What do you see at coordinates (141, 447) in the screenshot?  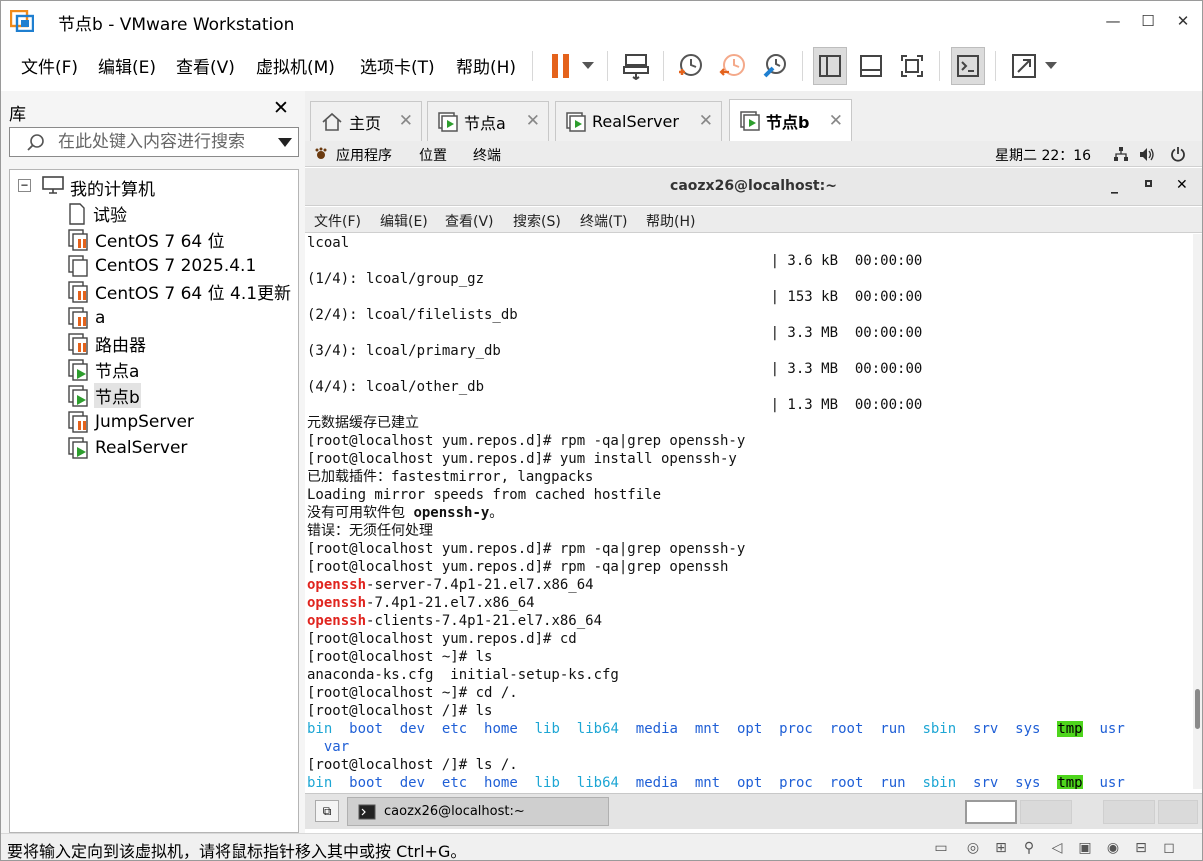 I see `tree-item-label: RealServer` at bounding box center [141, 447].